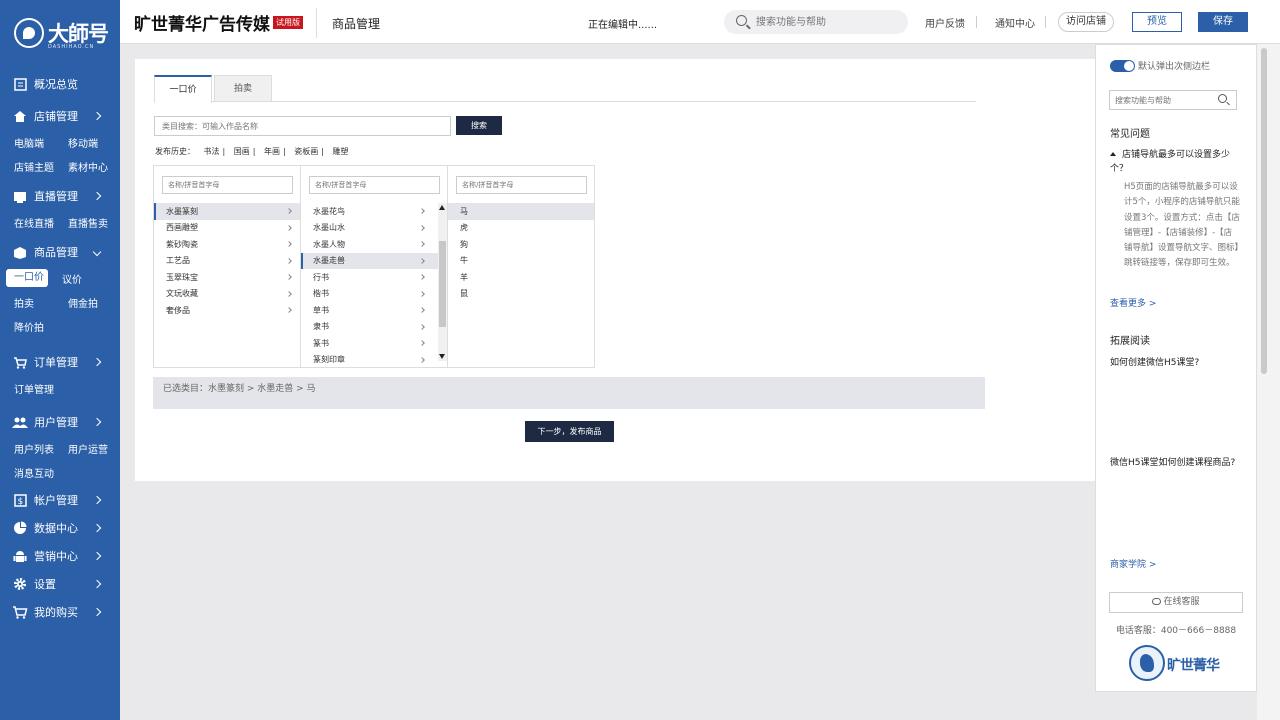 This screenshot has height=720, width=1280. Describe the element at coordinates (1176, 602) in the screenshot. I see `online-service-button: 在线客服` at that location.